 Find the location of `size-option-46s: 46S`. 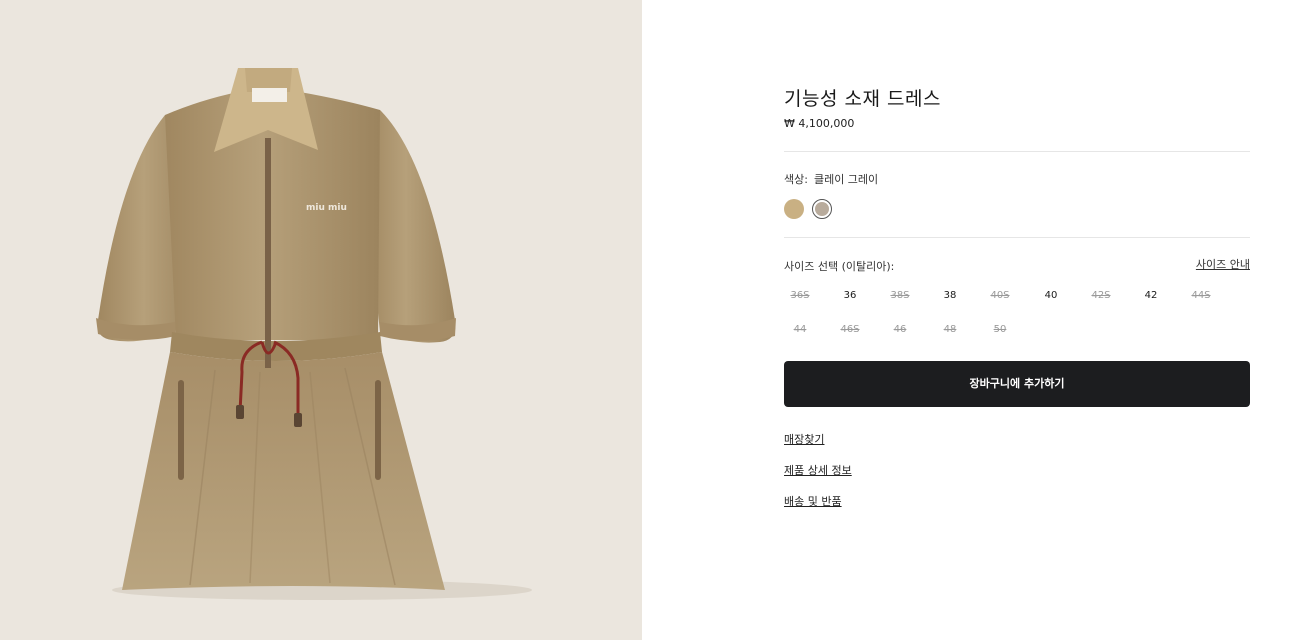

size-option-46s: 46S is located at coordinates (850, 330).